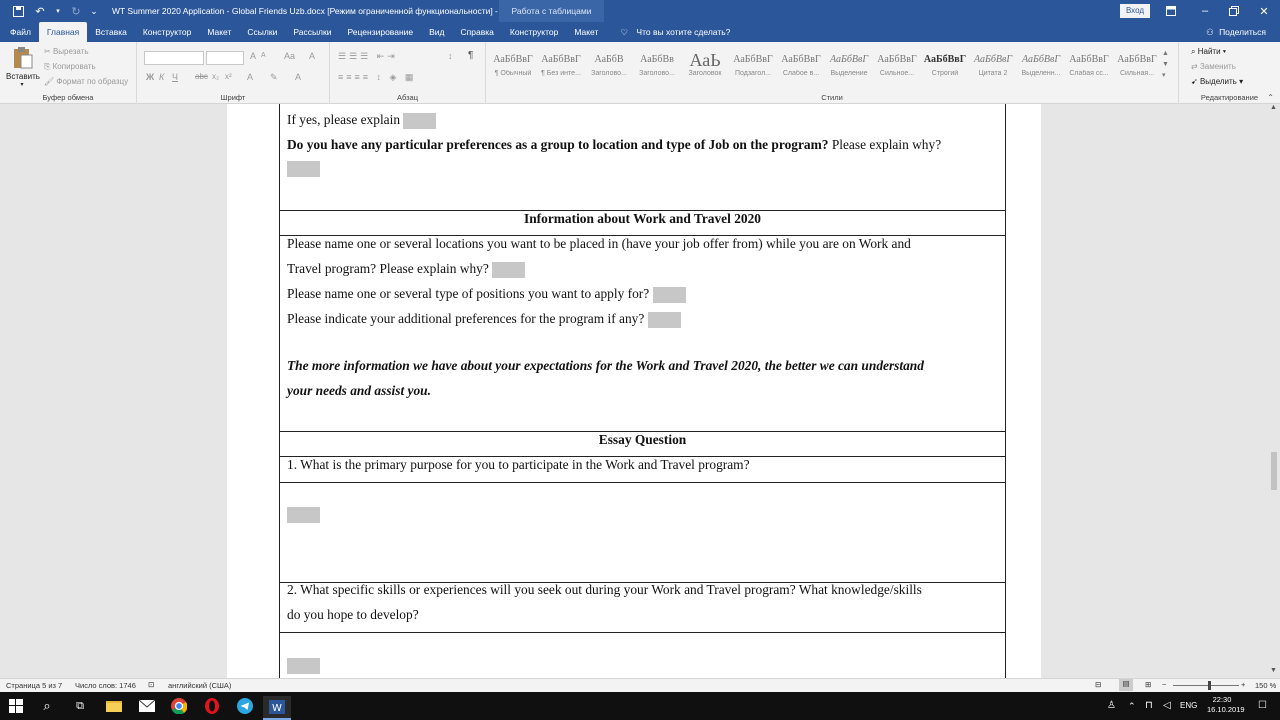 The width and height of the screenshot is (1280, 720). I want to click on bold-button: Ж, so click(150, 77).